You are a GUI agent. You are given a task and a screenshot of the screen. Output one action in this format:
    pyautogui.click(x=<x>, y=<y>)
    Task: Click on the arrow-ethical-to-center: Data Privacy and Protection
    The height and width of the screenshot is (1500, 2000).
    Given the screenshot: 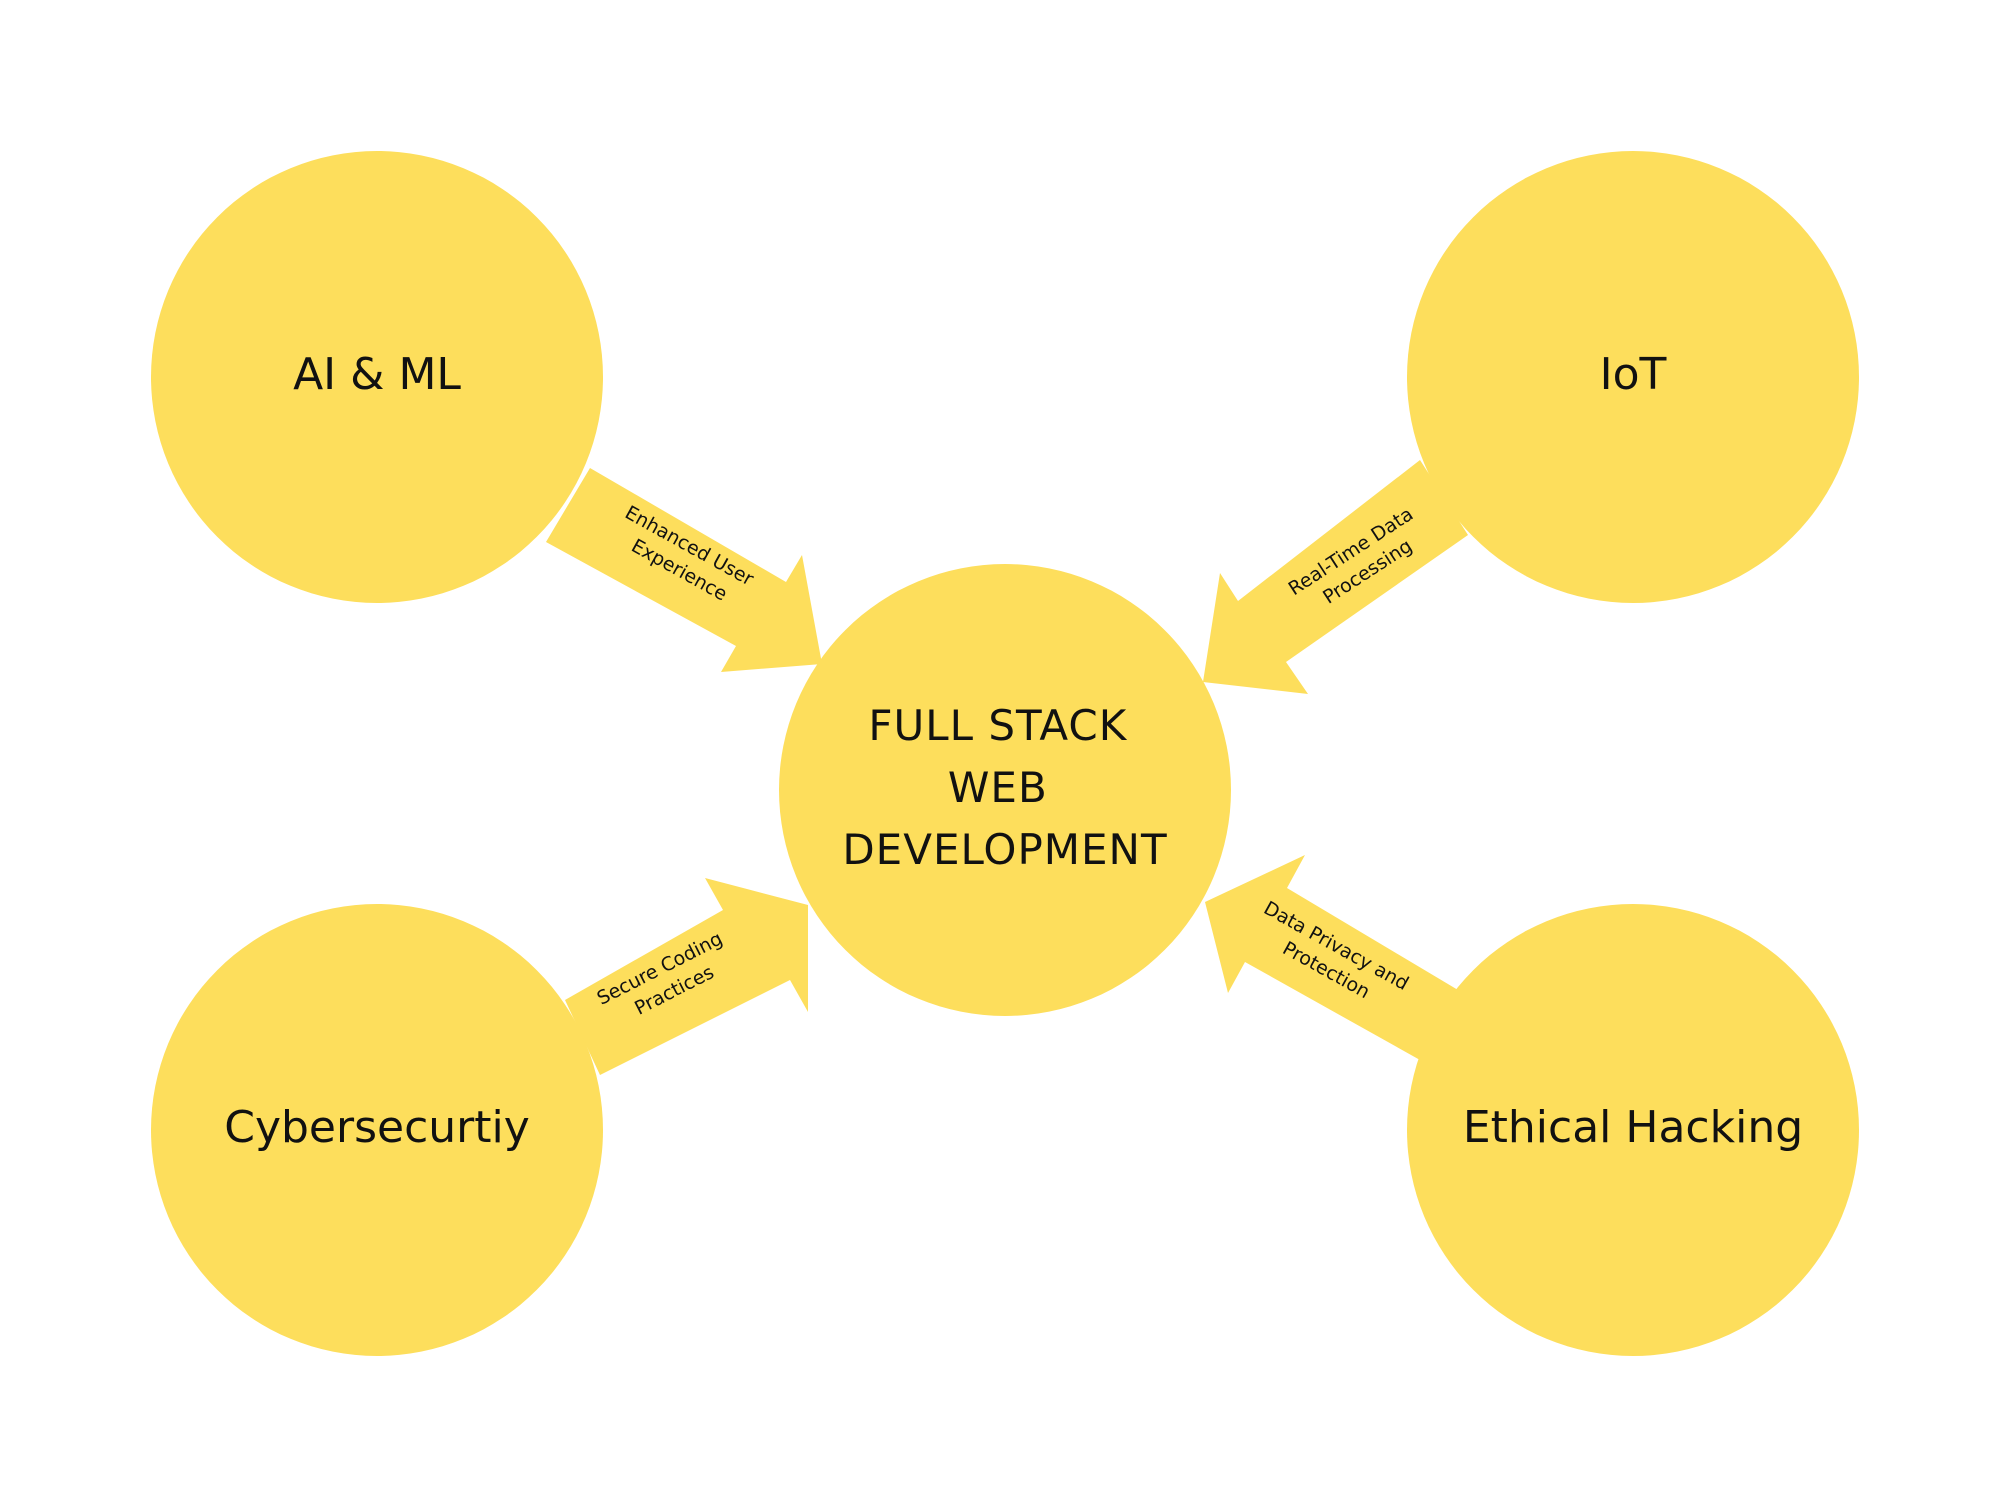 What is the action you would take?
    pyautogui.click(x=1331, y=957)
    